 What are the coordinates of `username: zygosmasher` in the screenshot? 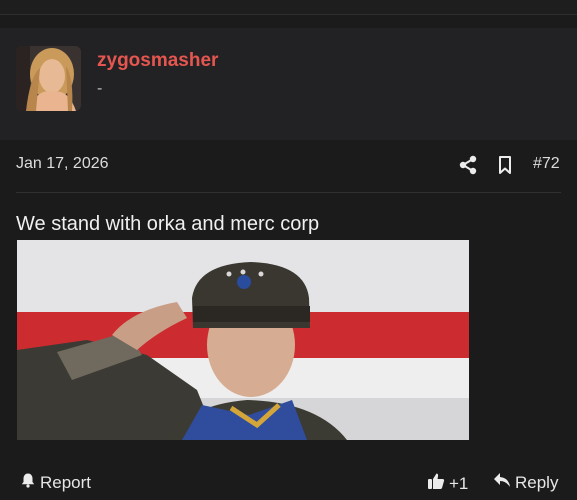 It's located at (157, 61).